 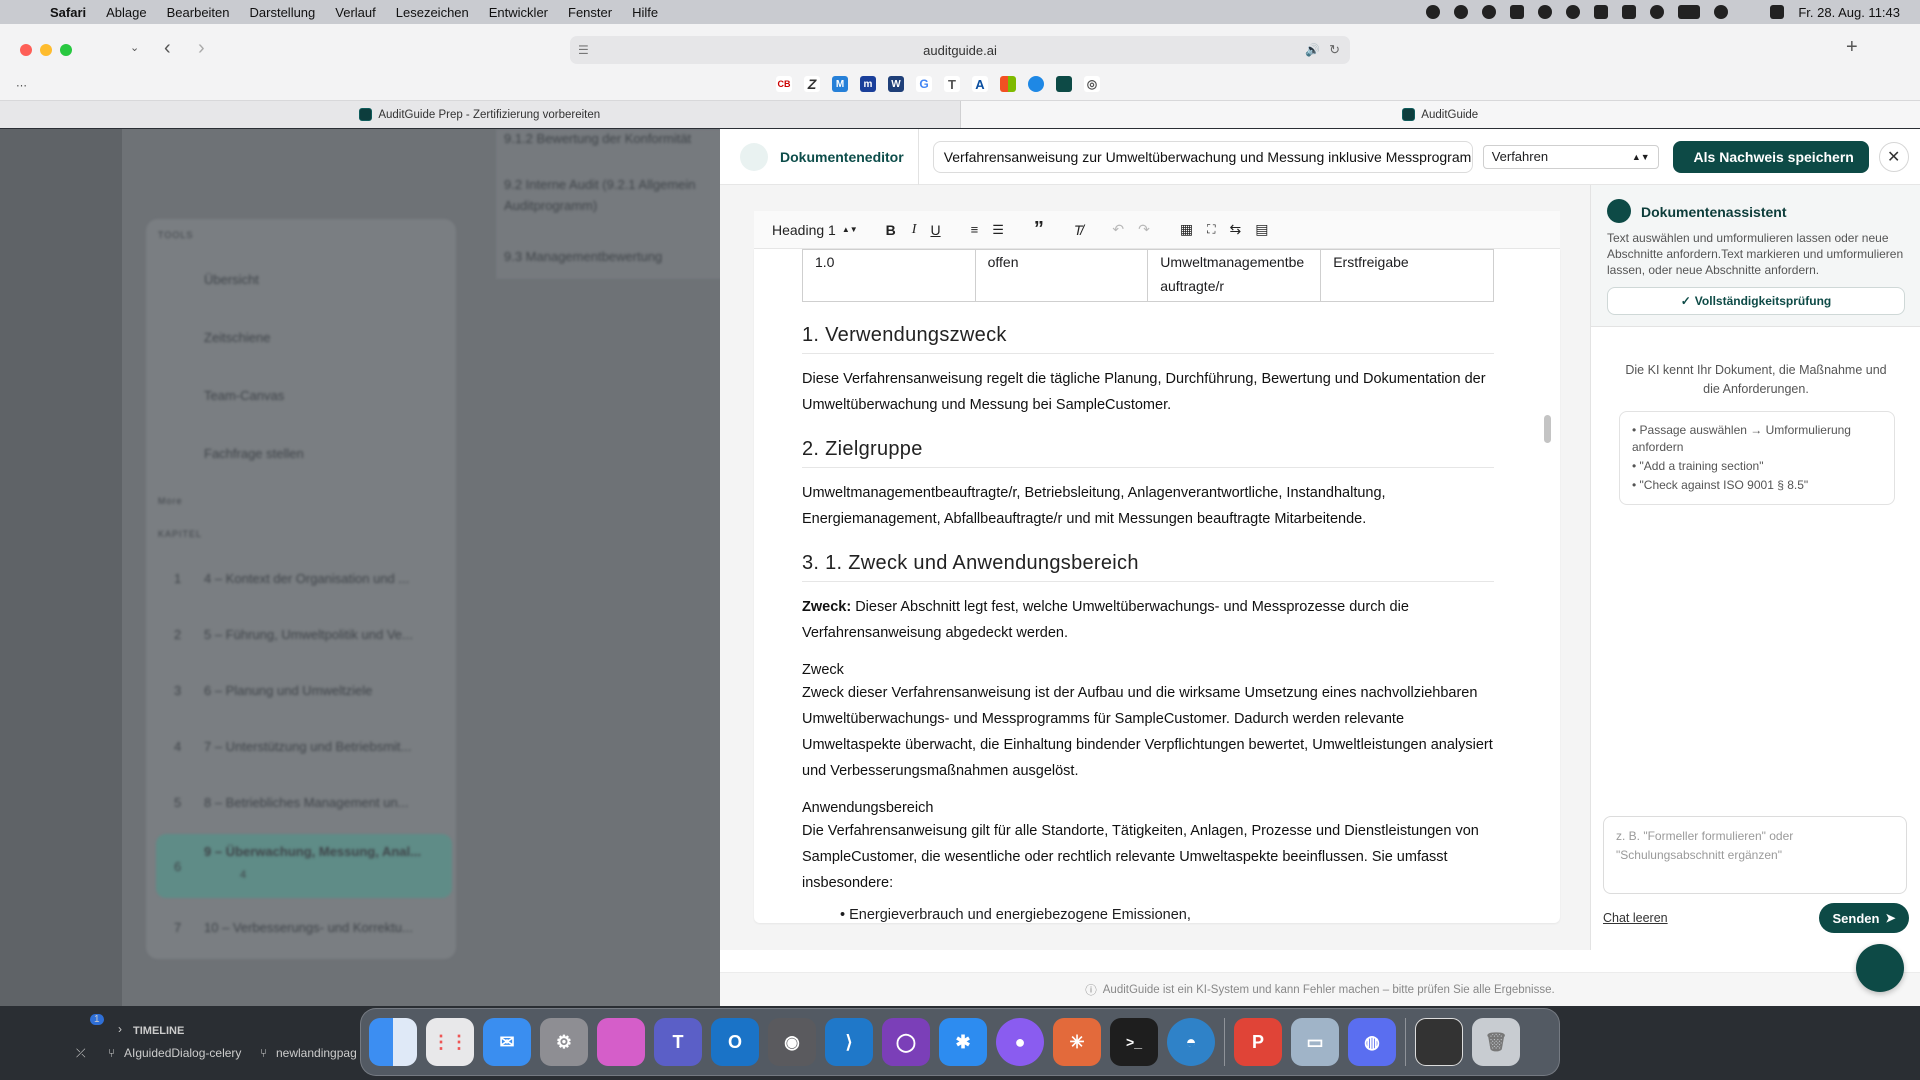 I want to click on github-desktop-icon: ◯, so click(x=906, y=1042).